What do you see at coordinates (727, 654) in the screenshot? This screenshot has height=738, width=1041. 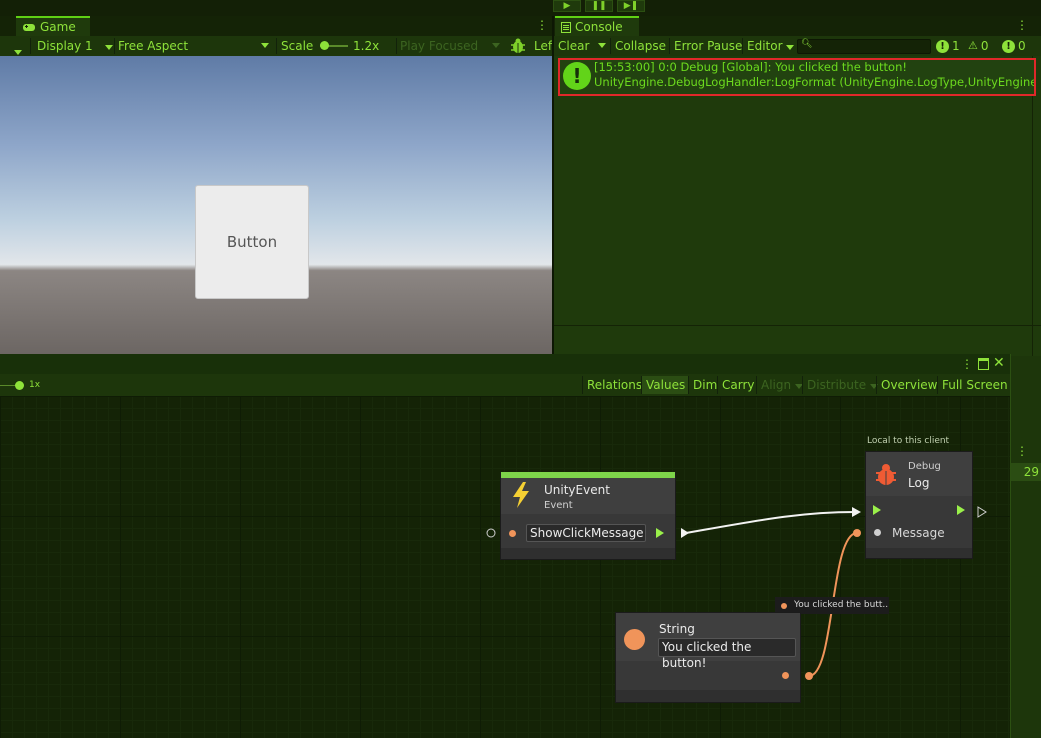 I see `string-value-field: You clicked the button!` at bounding box center [727, 654].